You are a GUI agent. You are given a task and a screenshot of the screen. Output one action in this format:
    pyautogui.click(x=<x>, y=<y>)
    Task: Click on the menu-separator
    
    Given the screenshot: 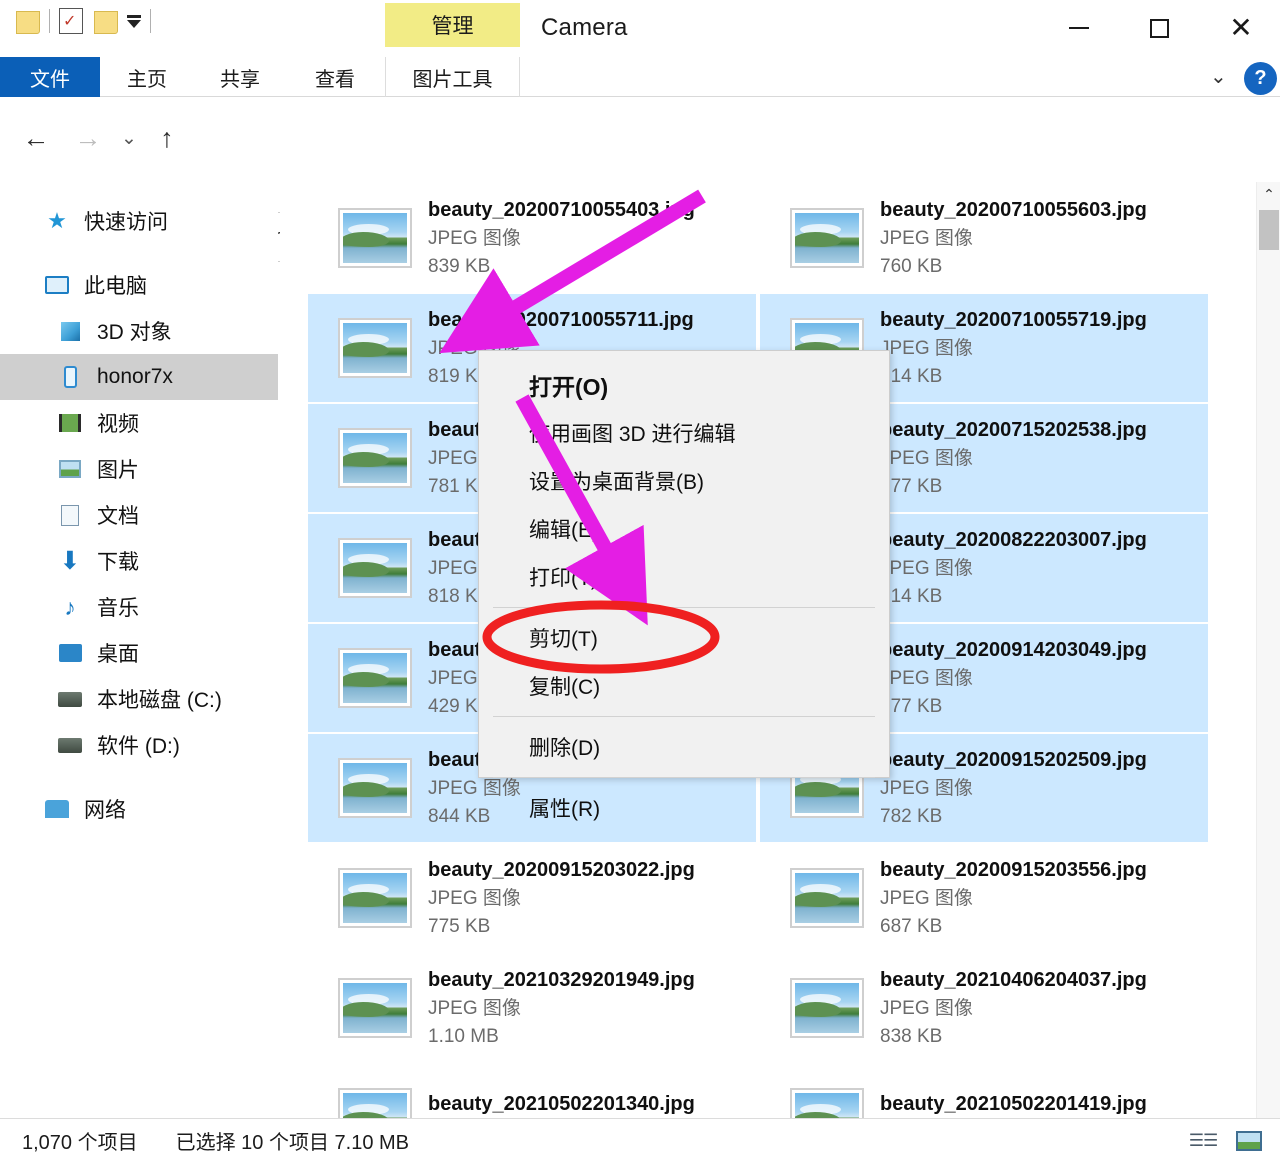 What is the action you would take?
    pyautogui.click(x=684, y=777)
    